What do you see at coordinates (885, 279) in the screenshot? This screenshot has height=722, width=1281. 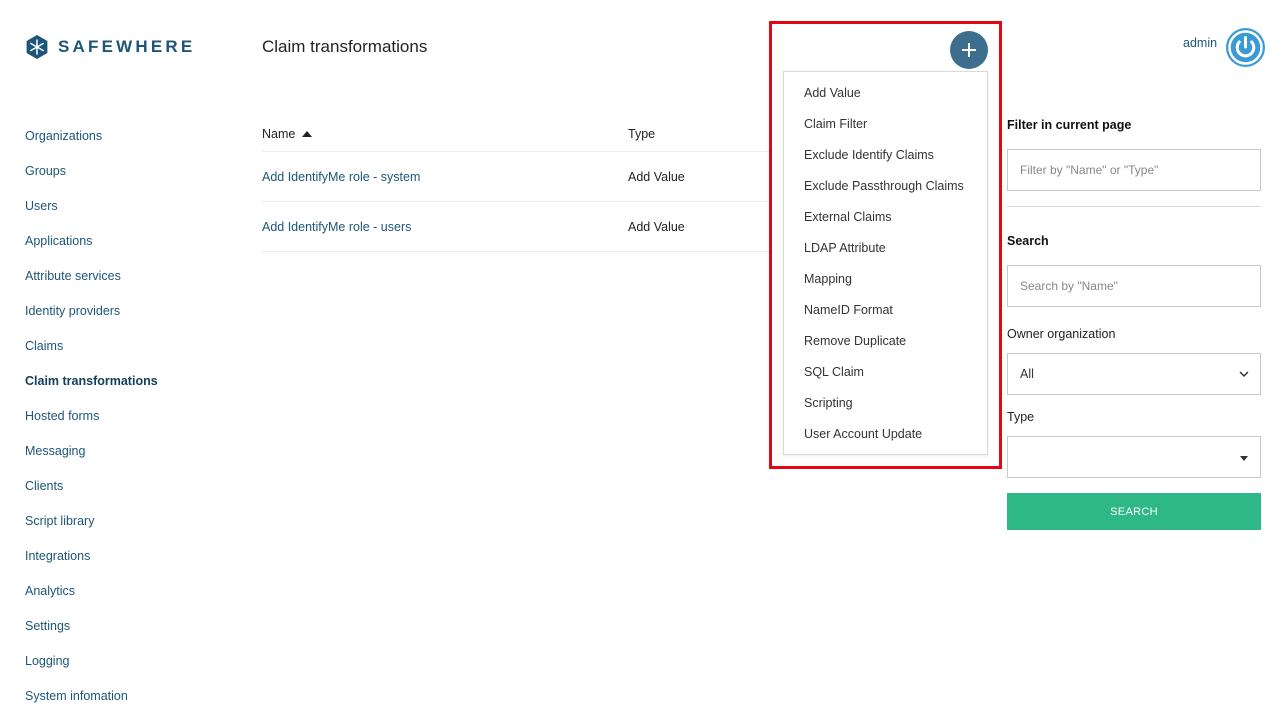 I see `menu-item-mapping: Mapping` at bounding box center [885, 279].